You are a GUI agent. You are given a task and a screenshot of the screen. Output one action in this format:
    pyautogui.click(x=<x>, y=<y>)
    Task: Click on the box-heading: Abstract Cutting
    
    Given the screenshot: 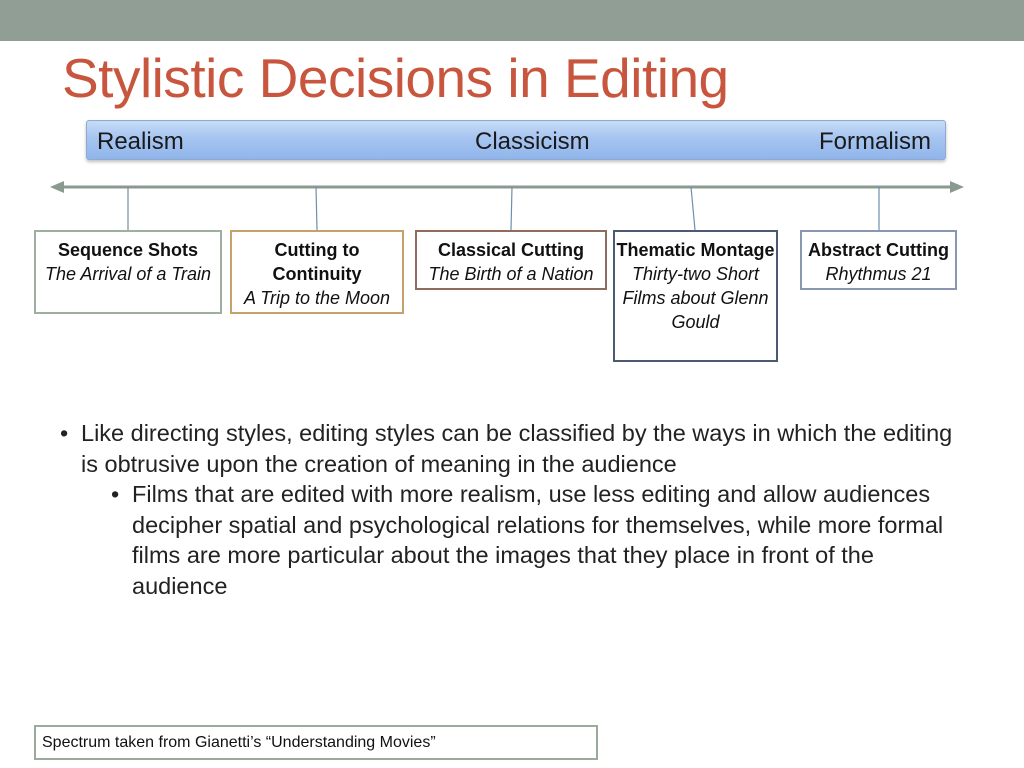 What is the action you would take?
    pyautogui.click(x=878, y=250)
    